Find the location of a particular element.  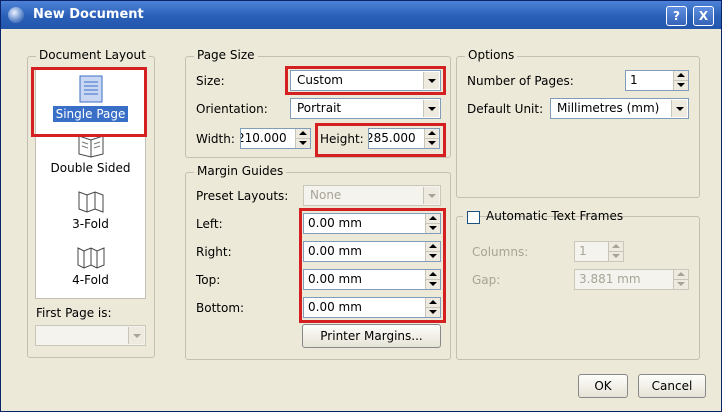

height-highlight is located at coordinates (380, 140).